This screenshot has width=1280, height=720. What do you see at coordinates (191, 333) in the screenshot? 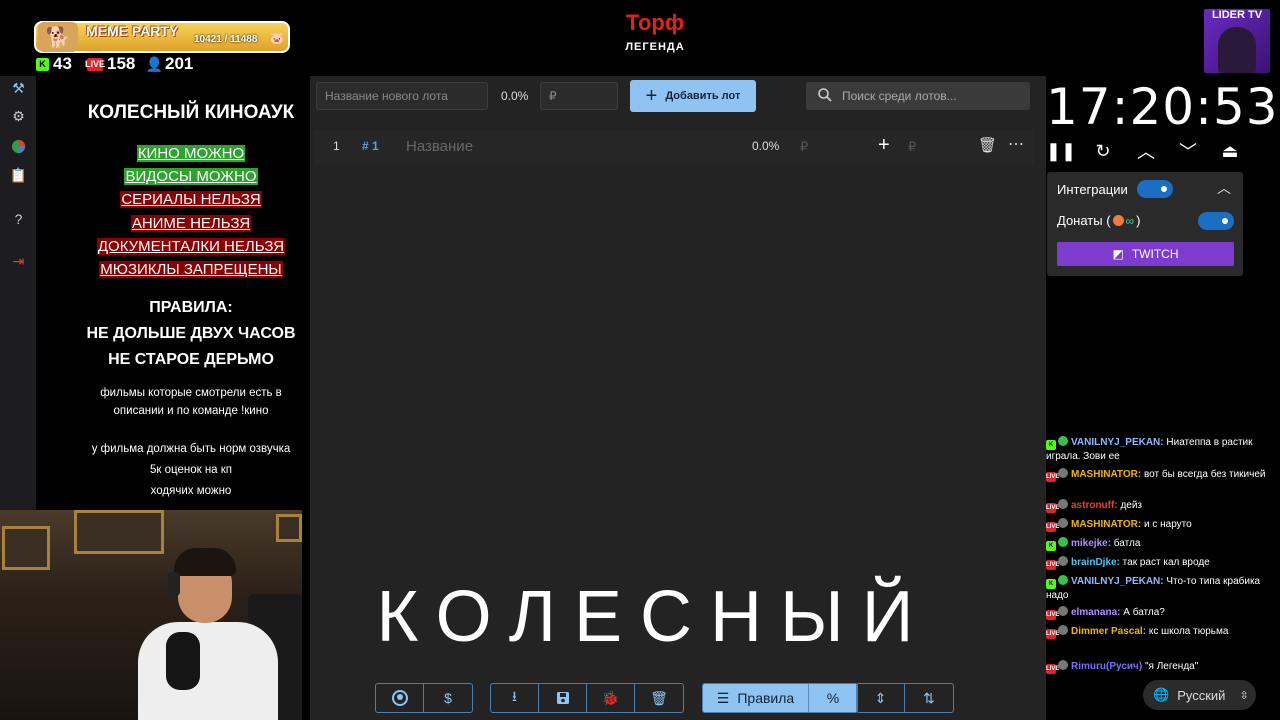
I see `rule-duration: НЕ ДОЛЬШЕ ДВУХ ЧАСОВ` at bounding box center [191, 333].